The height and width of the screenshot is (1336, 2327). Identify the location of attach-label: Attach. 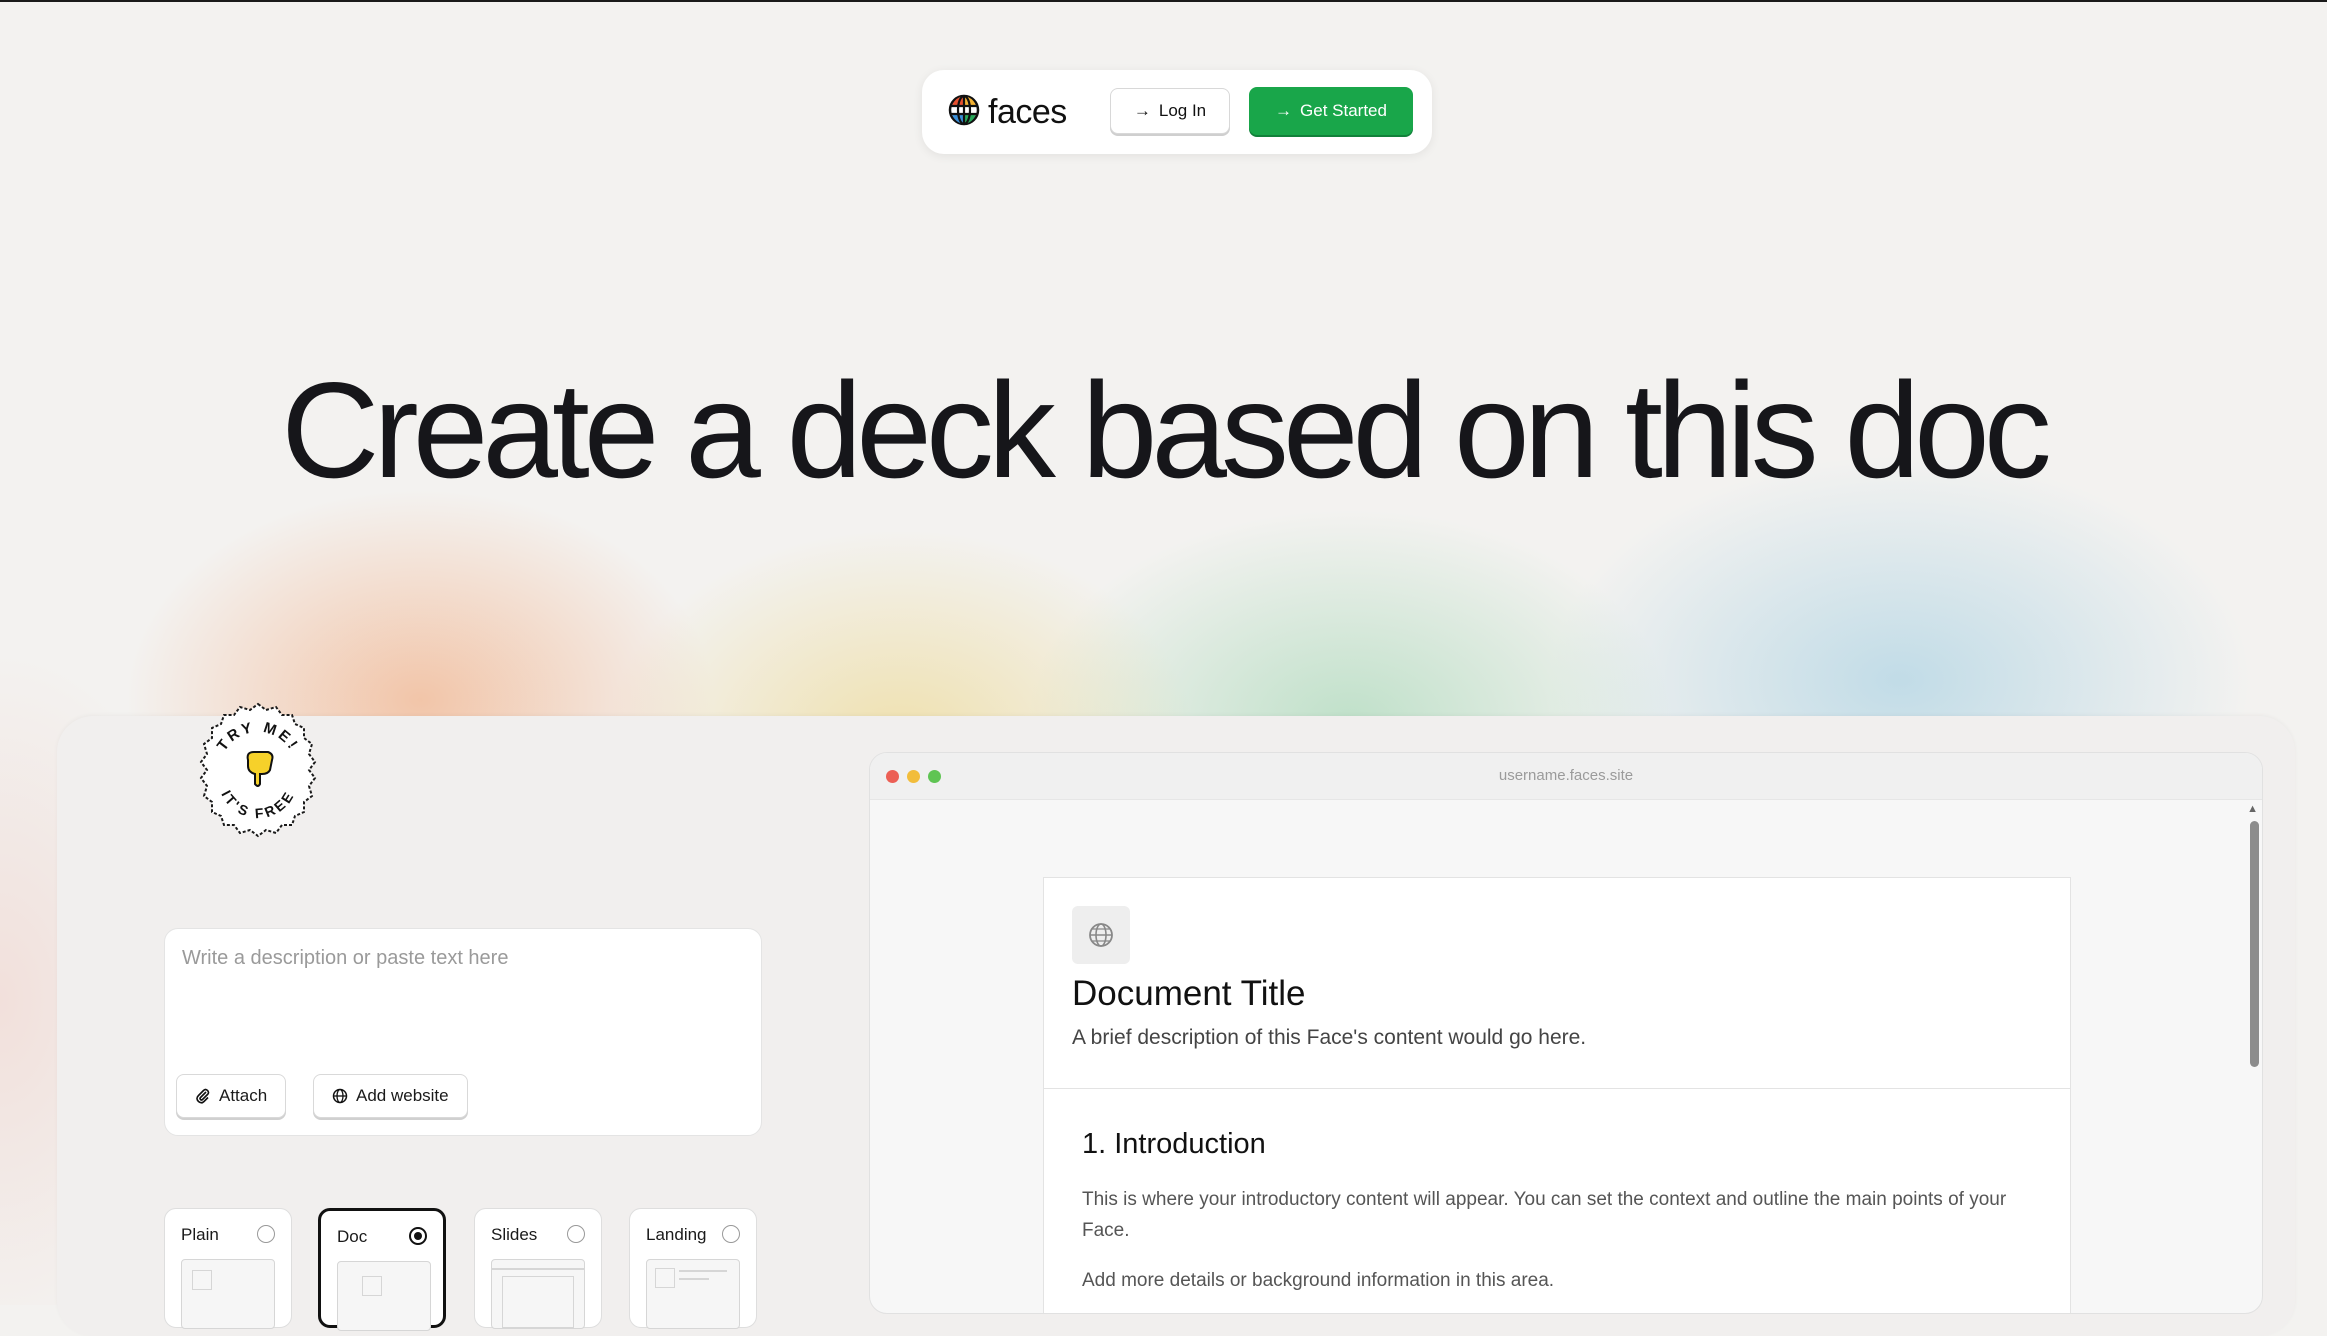
(243, 1095).